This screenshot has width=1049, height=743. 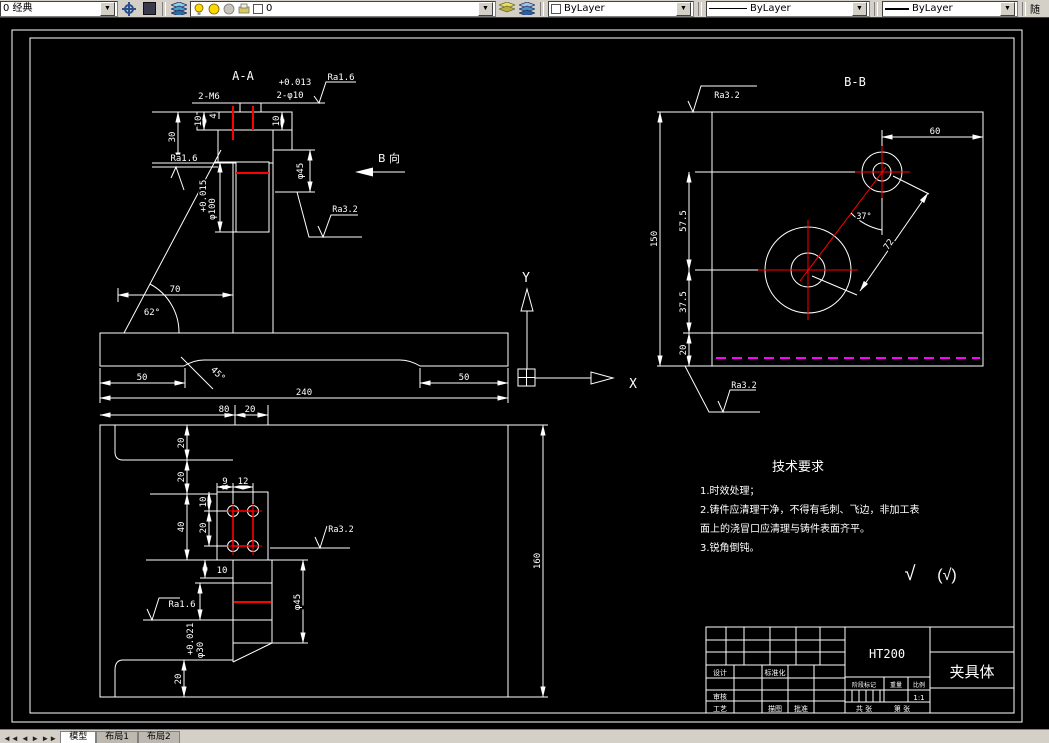 I want to click on roughness-symbol-top: Ra1.6, so click(x=334, y=88).